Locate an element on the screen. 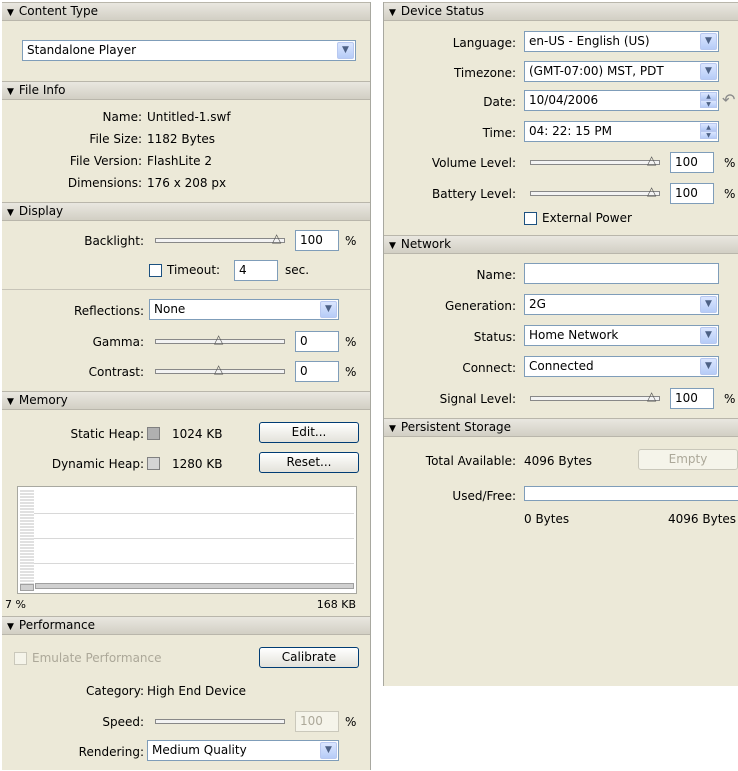 The height and width of the screenshot is (771, 738). memory-usage-percent: 7 % is located at coordinates (15, 604).